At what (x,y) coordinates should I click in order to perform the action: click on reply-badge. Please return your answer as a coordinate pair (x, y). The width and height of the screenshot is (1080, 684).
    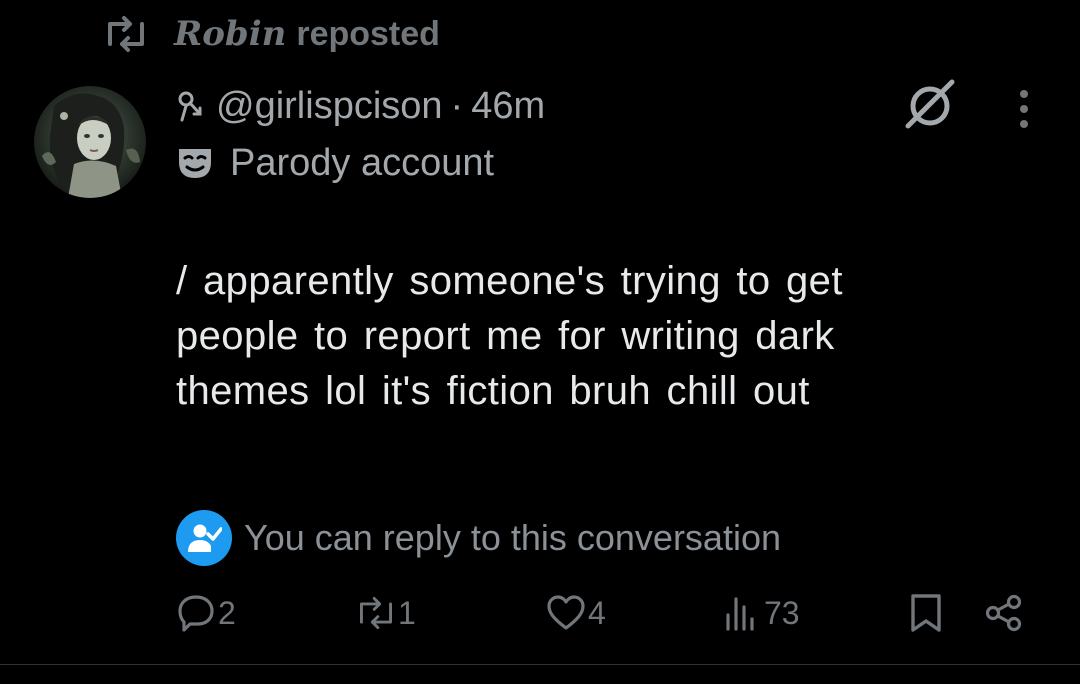
    Looking at the image, I should click on (204, 538).